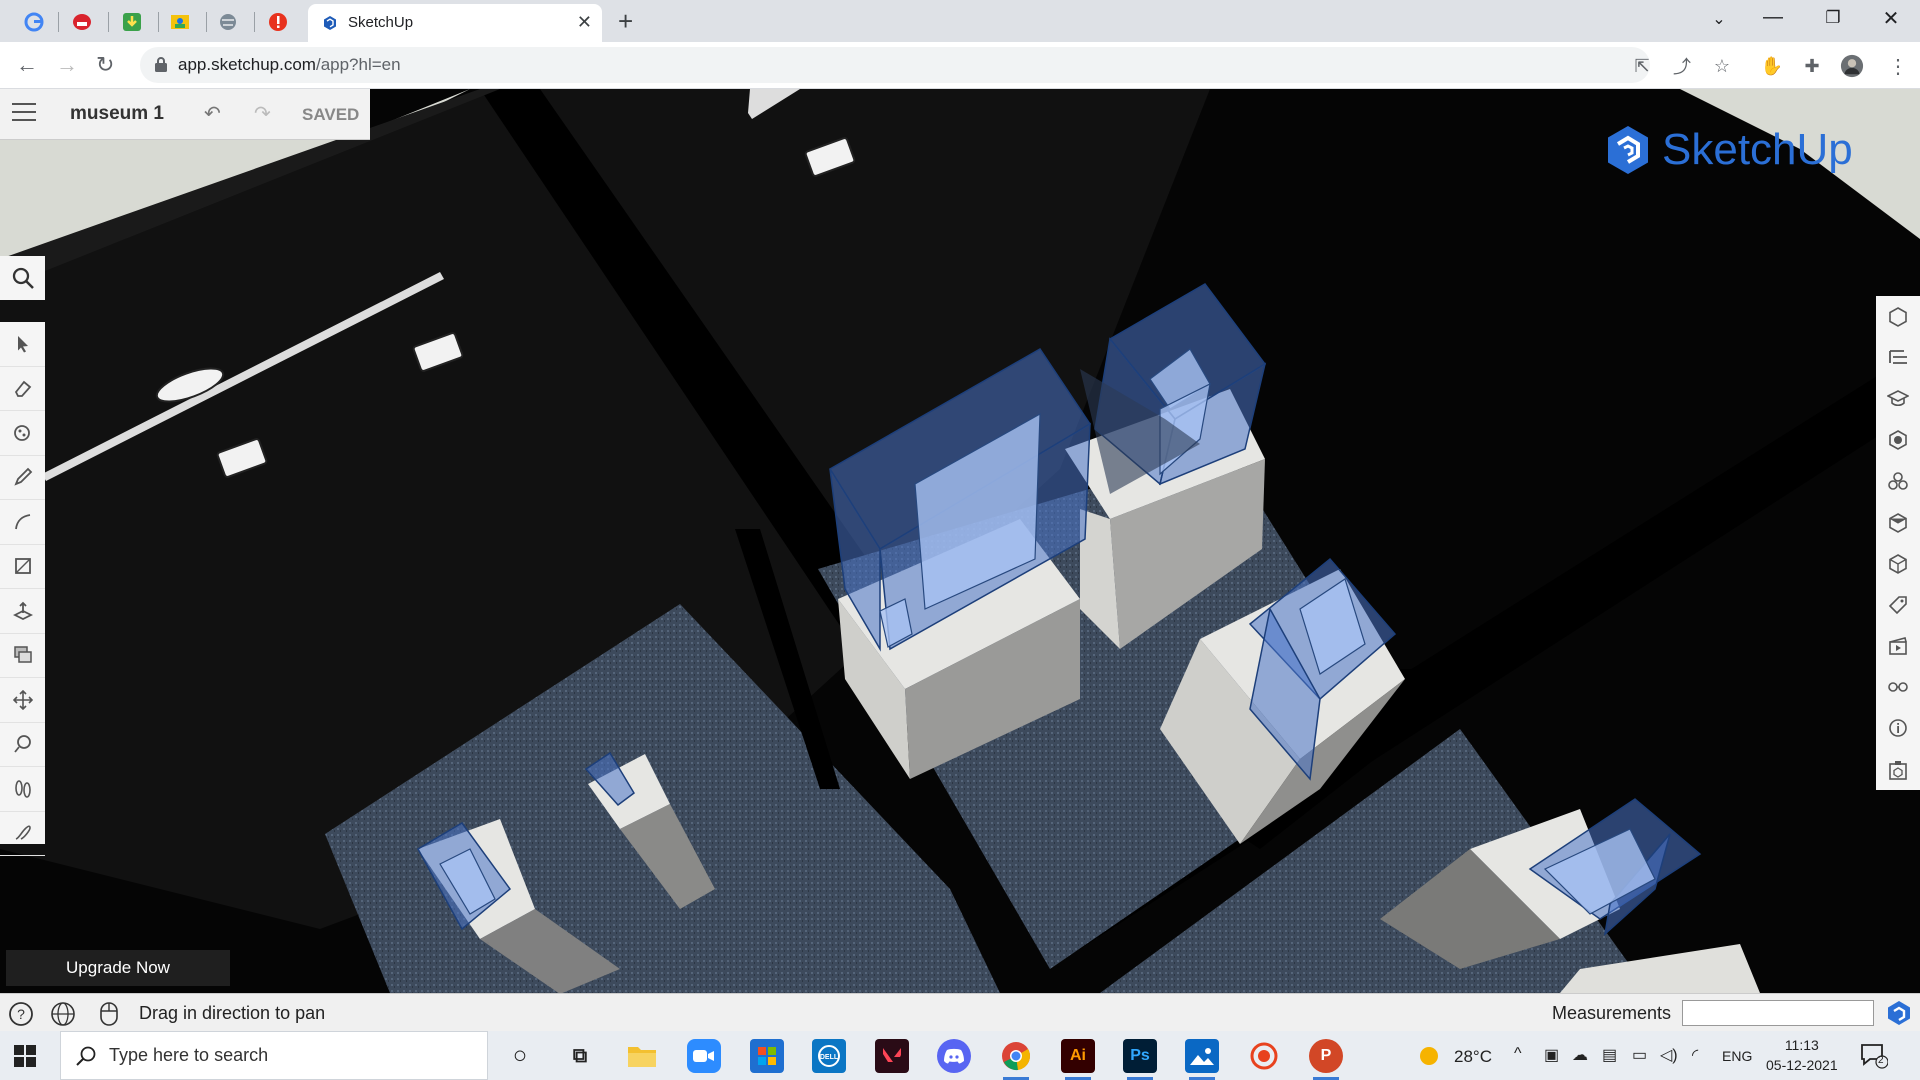 Image resolution: width=1920 pixels, height=1080 pixels. Describe the element at coordinates (22, 278) in the screenshot. I see `search-tool-button` at that location.